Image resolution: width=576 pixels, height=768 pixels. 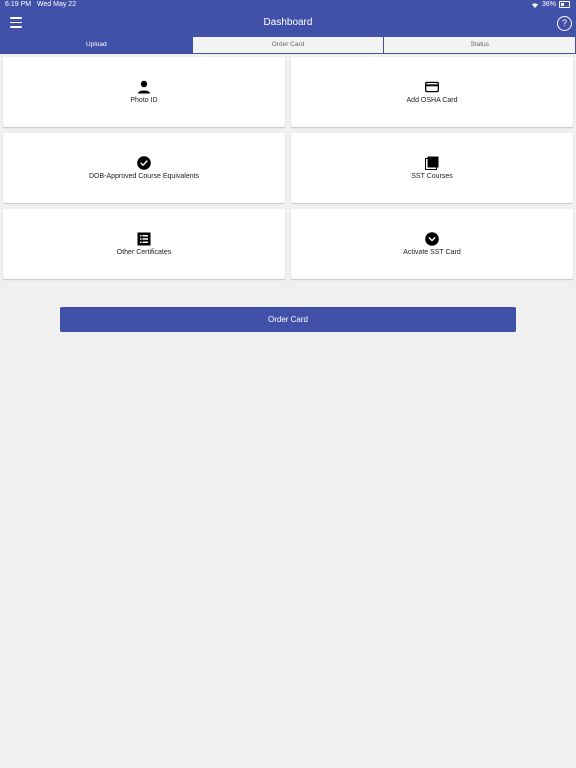 I want to click on card-label: Add OSHA Card, so click(x=432, y=100).